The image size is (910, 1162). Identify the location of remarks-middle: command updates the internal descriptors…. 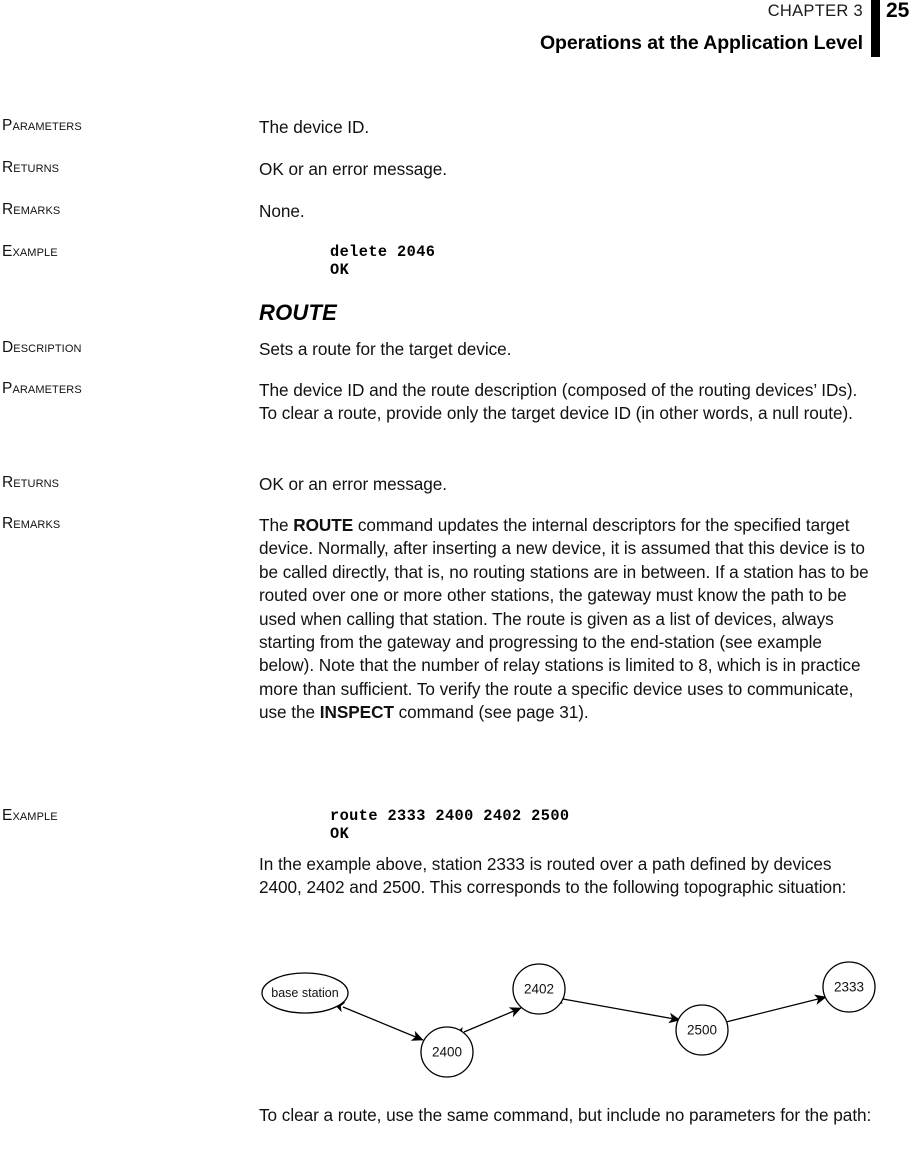
(564, 619).